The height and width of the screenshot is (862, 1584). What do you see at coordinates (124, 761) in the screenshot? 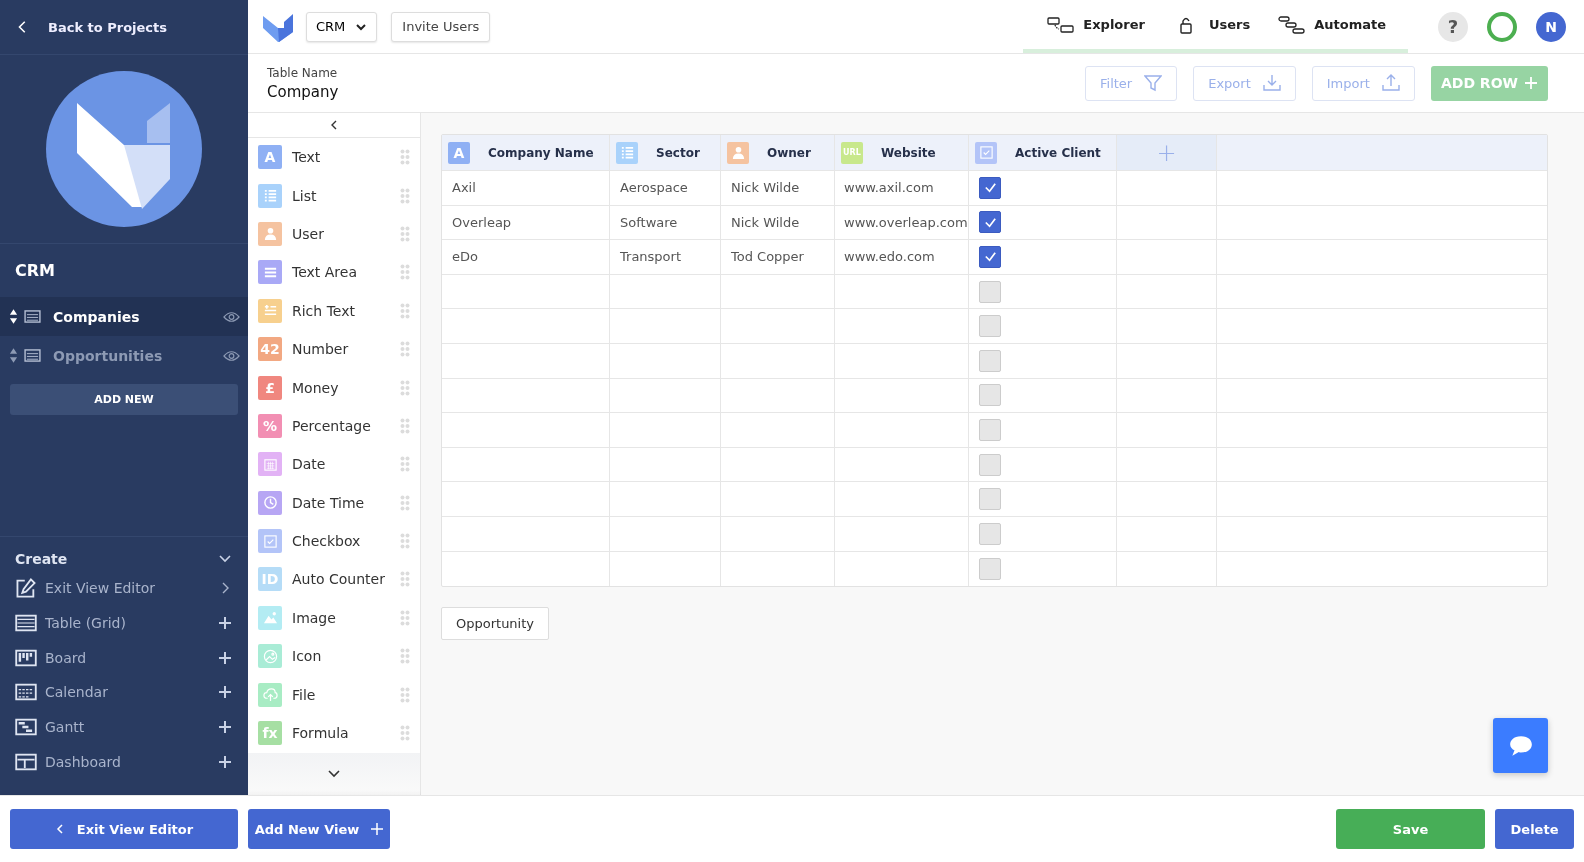
I see `create-item: Dashboard` at bounding box center [124, 761].